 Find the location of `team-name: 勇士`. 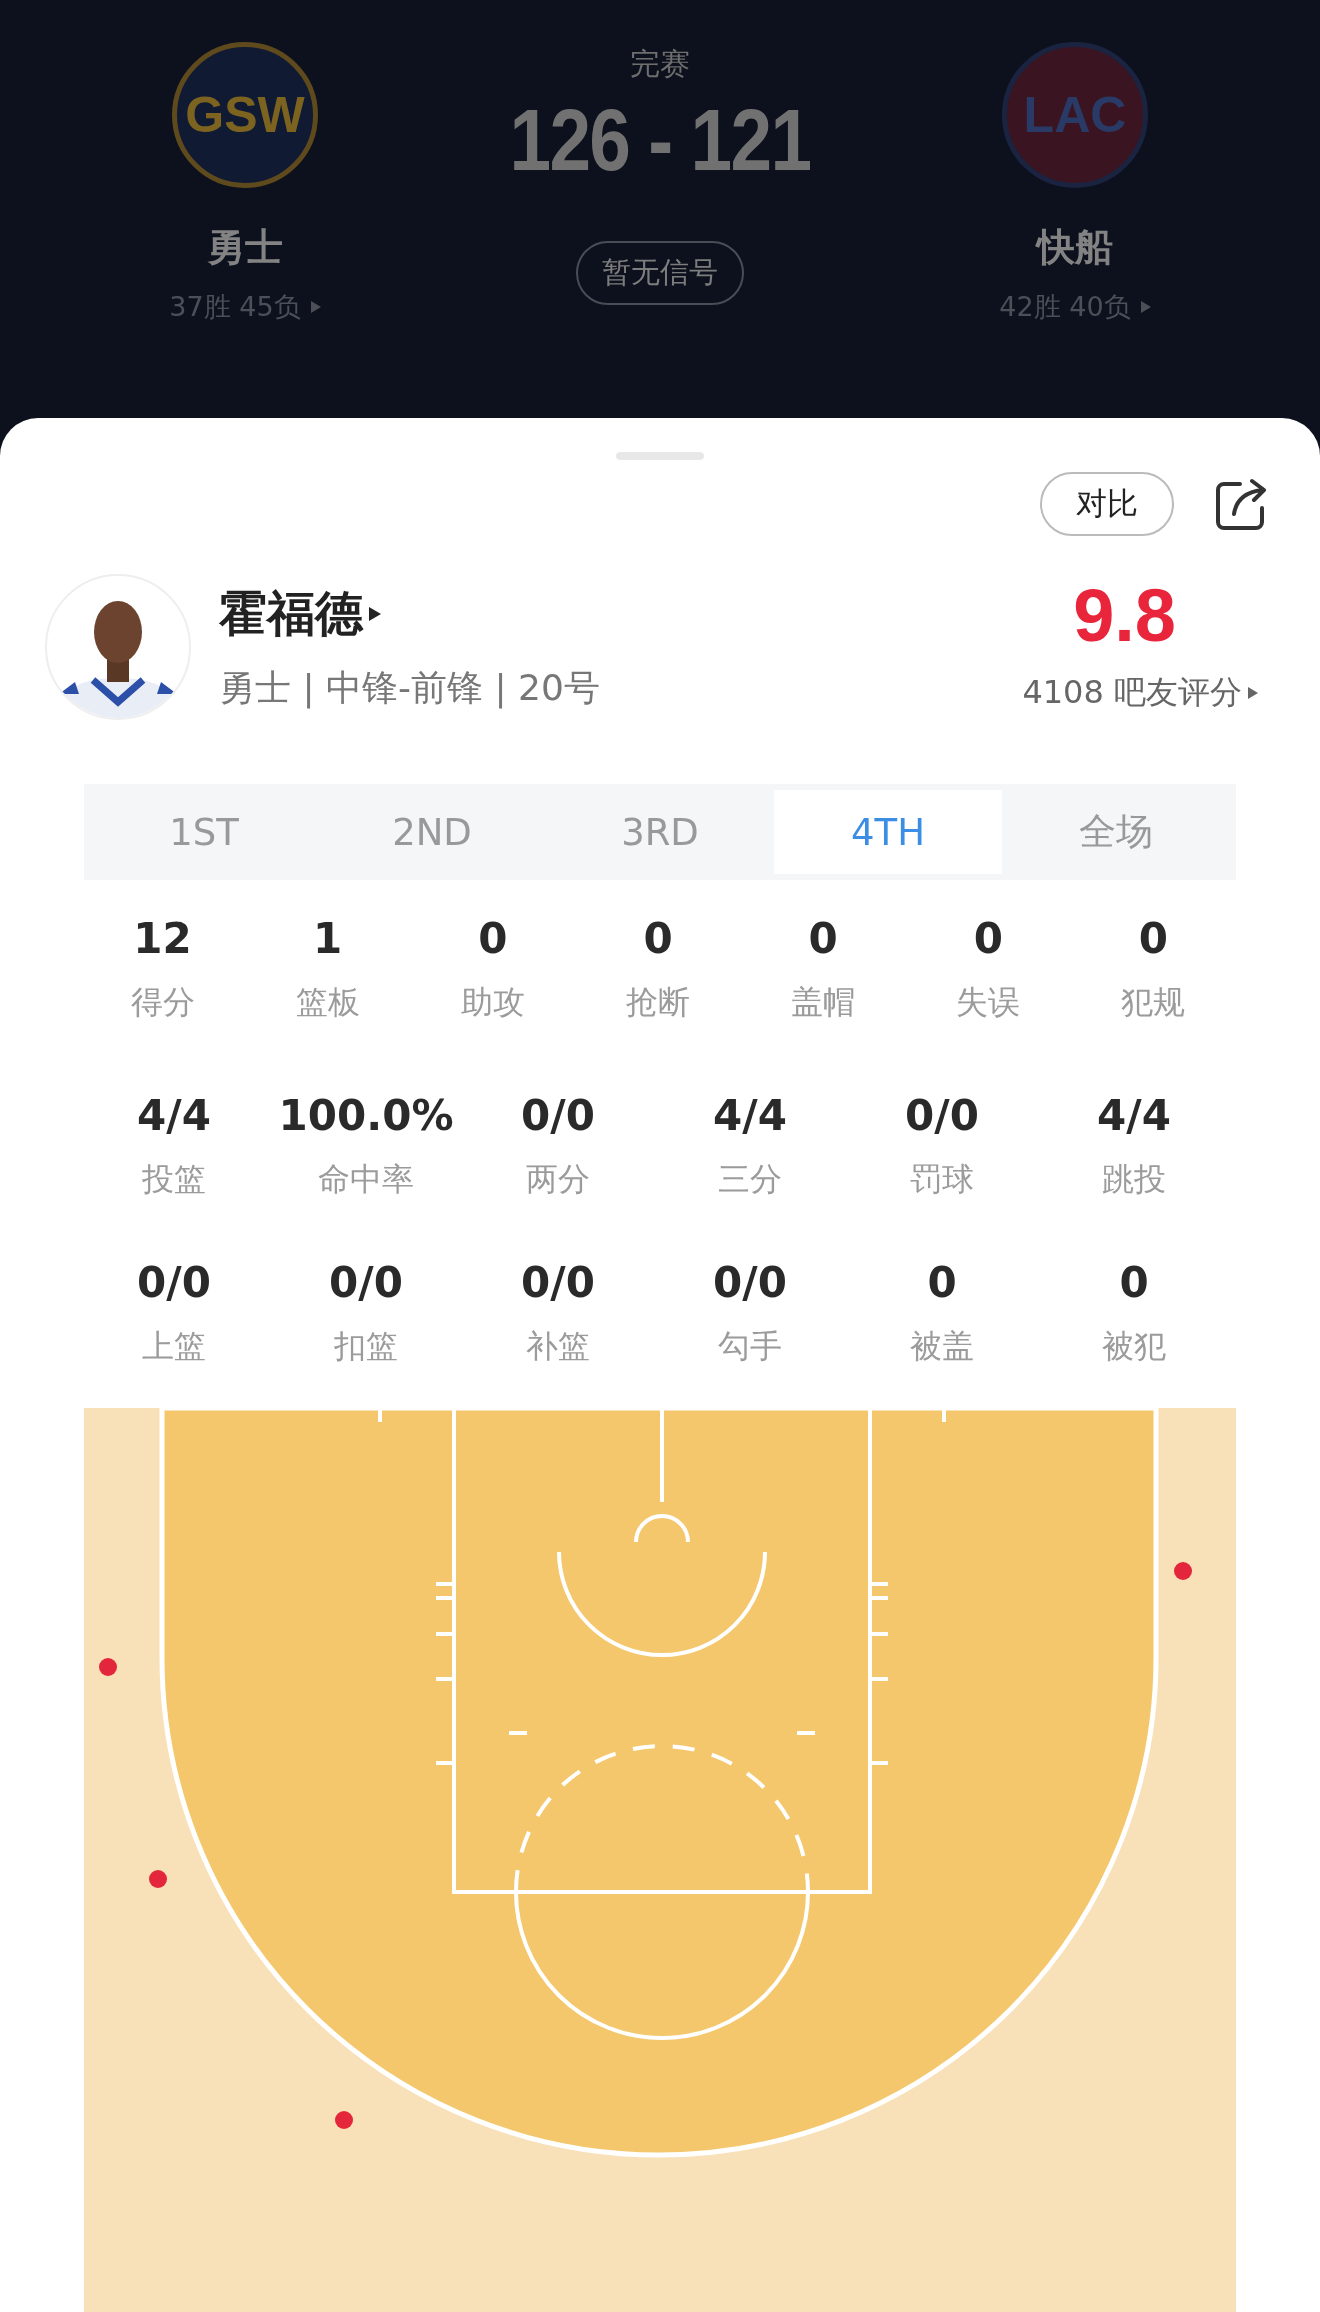

team-name: 勇士 is located at coordinates (245, 247).